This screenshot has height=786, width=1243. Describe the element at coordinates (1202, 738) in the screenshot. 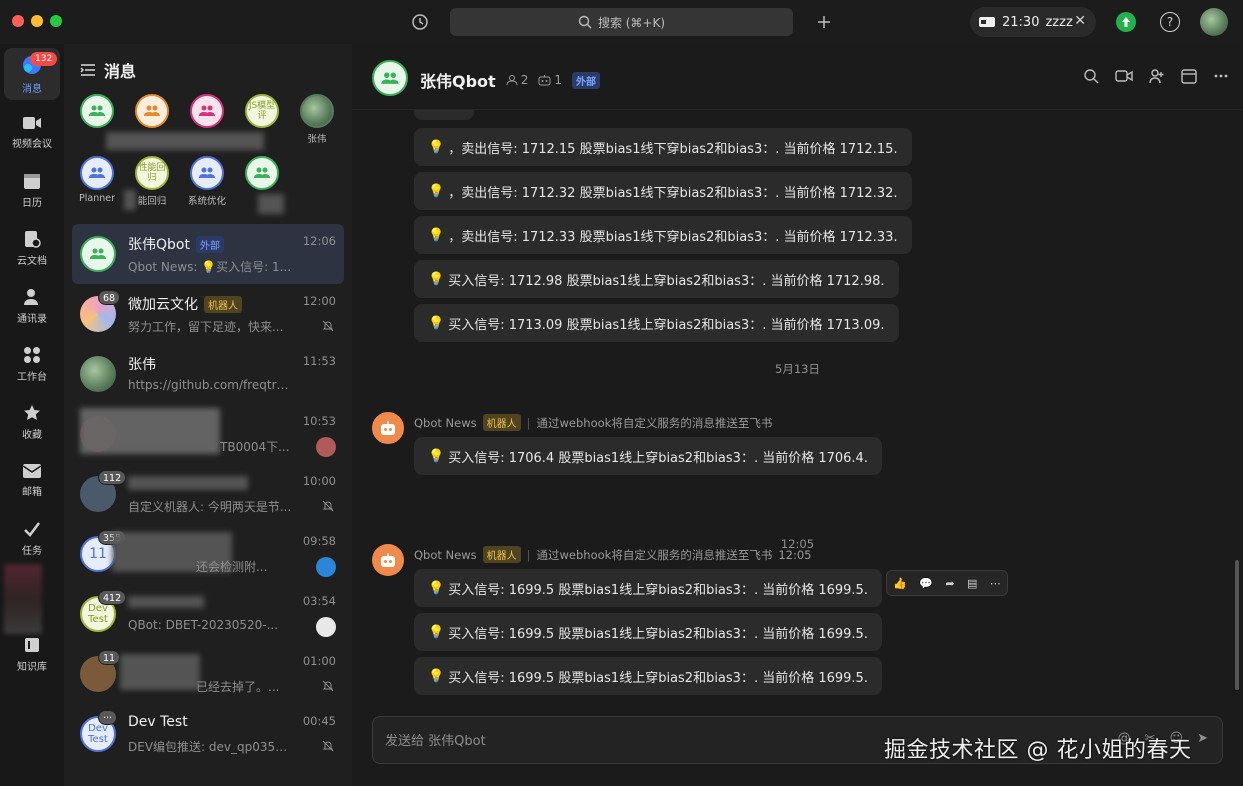

I see `send-icon: ➤` at that location.